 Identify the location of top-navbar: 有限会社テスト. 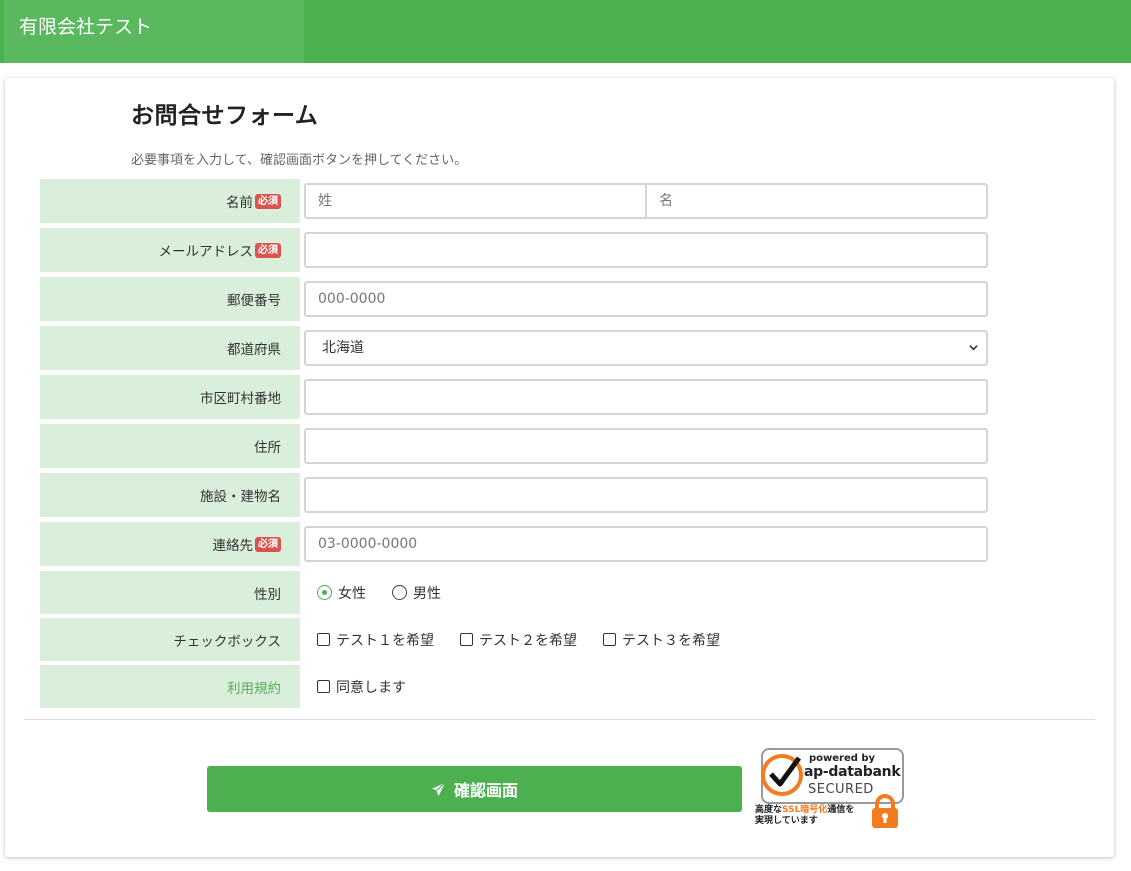
(565, 31).